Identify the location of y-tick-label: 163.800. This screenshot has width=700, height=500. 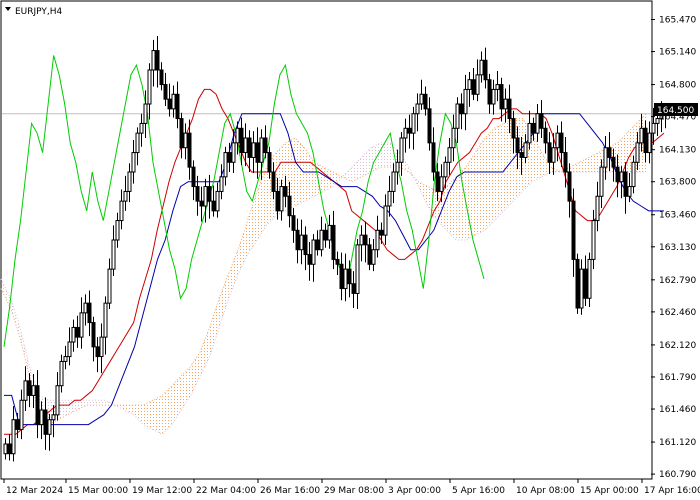
(677, 183).